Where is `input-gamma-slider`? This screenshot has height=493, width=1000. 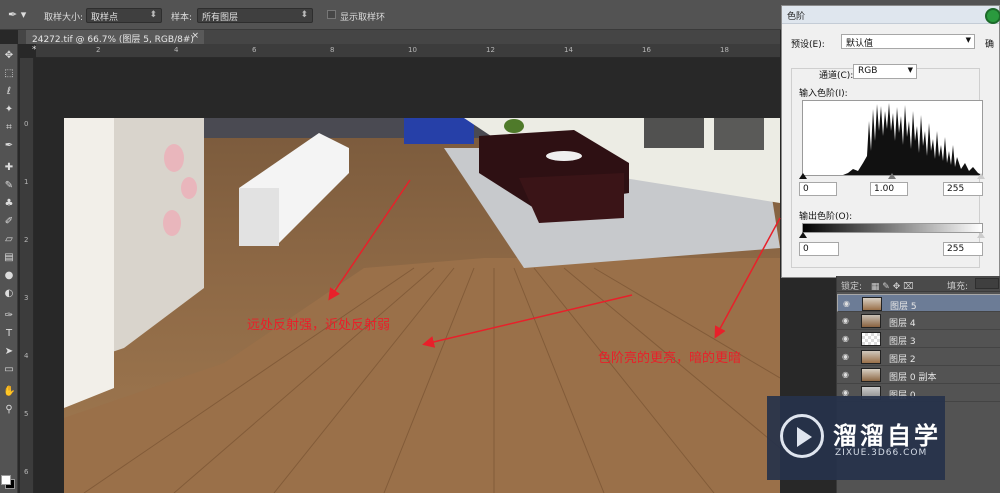 input-gamma-slider is located at coordinates (892, 176).